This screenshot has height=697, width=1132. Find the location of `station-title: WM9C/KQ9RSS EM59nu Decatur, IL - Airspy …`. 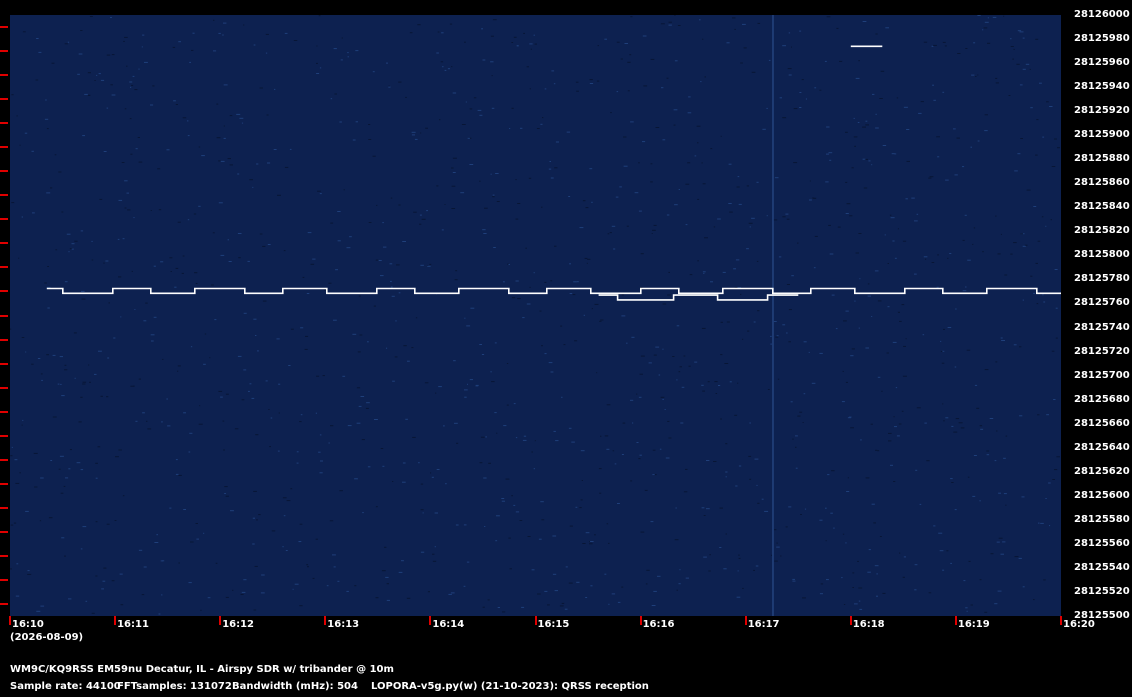

station-title: WM9C/KQ9RSS EM59nu Decatur, IL - Airspy … is located at coordinates (202, 669).